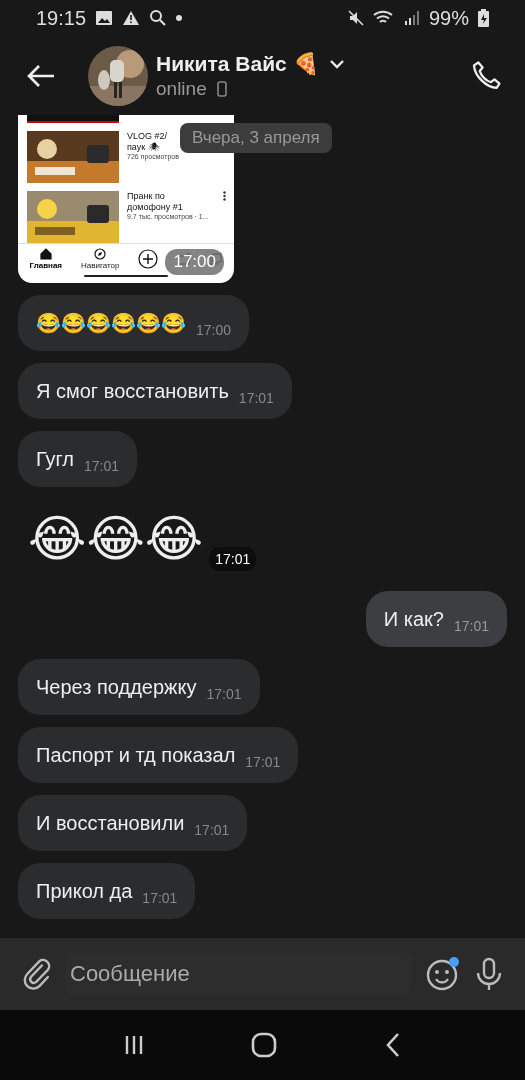 The width and height of the screenshot is (525, 1080). Describe the element at coordinates (413, 619) in the screenshot. I see `message-text: И как?` at that location.